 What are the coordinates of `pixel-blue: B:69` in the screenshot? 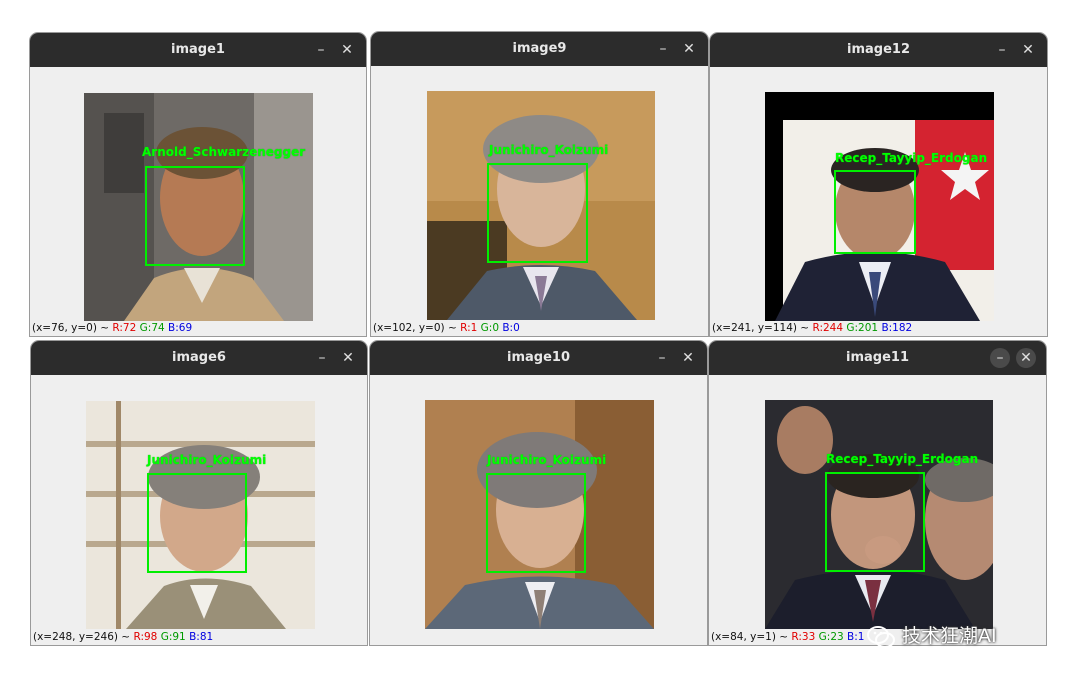 It's located at (180, 328).